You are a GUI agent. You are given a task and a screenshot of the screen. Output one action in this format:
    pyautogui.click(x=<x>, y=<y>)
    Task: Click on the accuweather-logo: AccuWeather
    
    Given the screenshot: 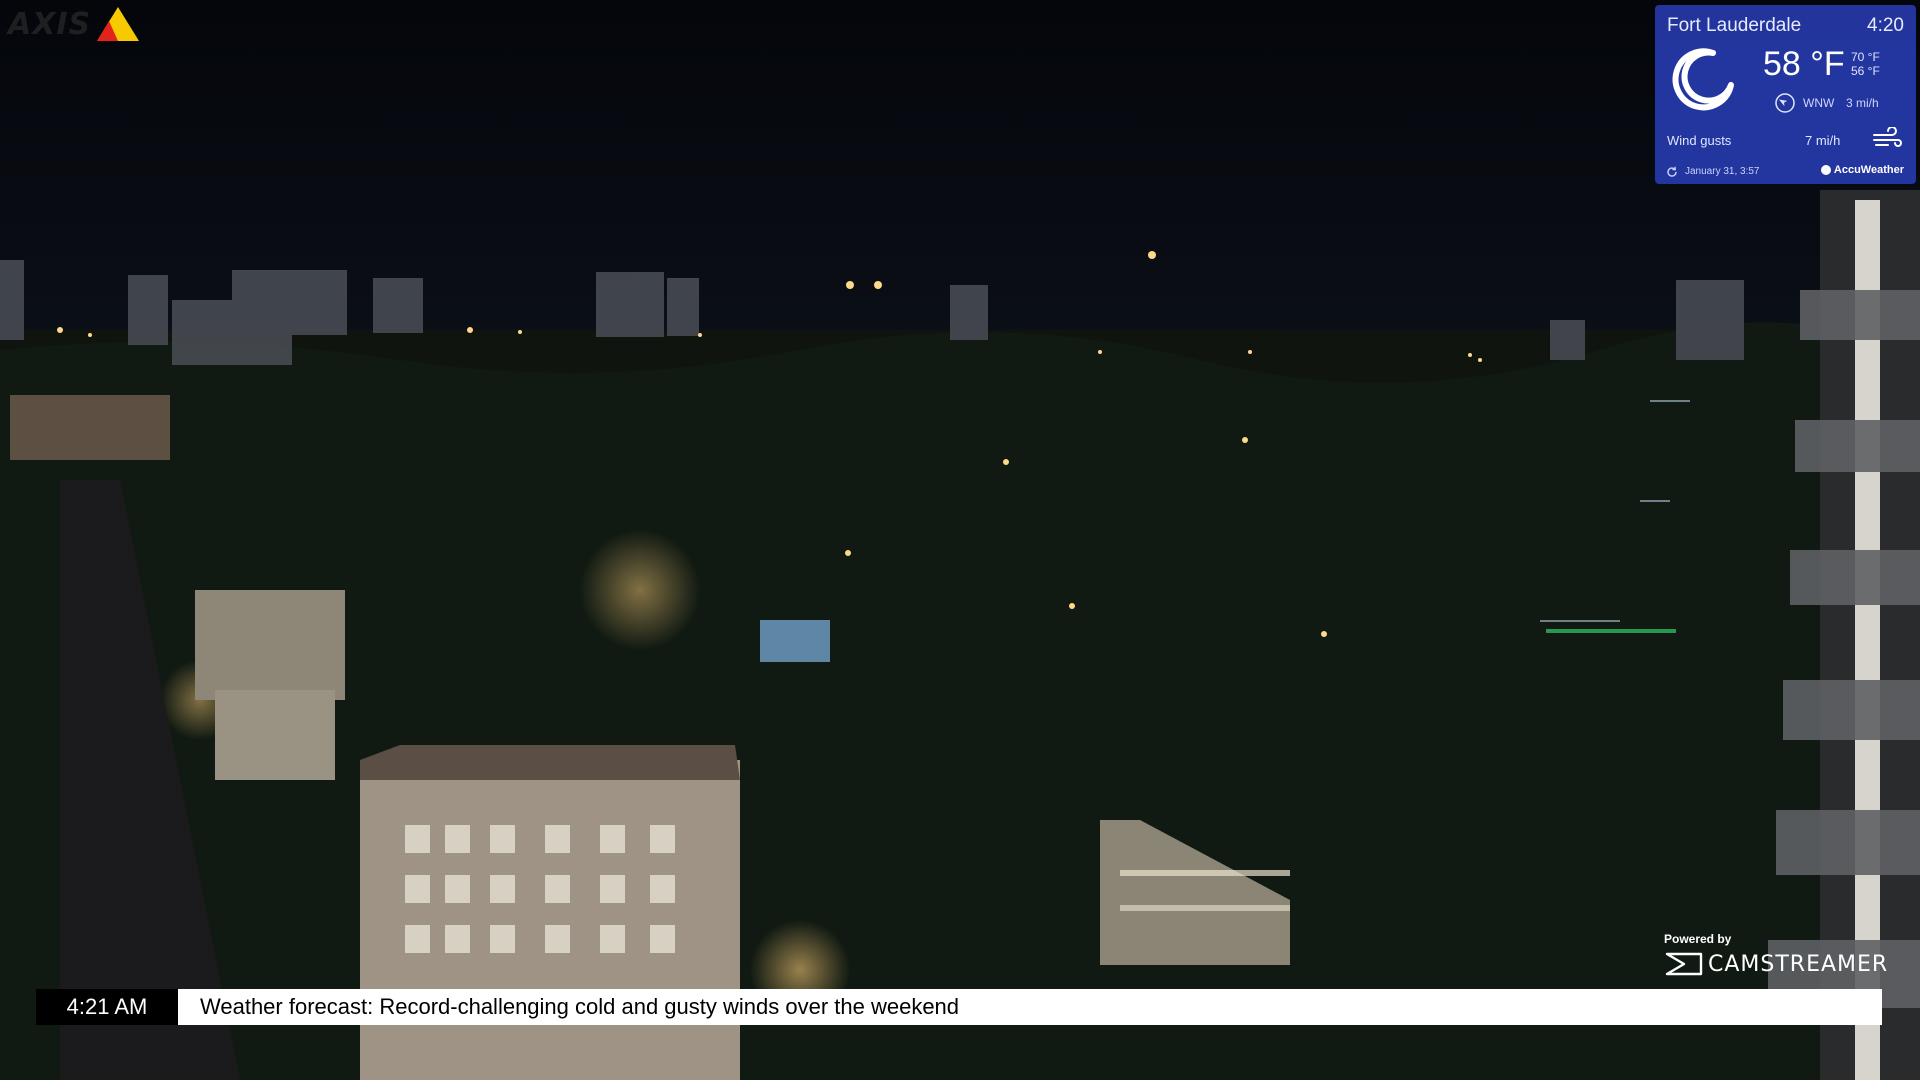 What is the action you would take?
    pyautogui.click(x=1862, y=170)
    